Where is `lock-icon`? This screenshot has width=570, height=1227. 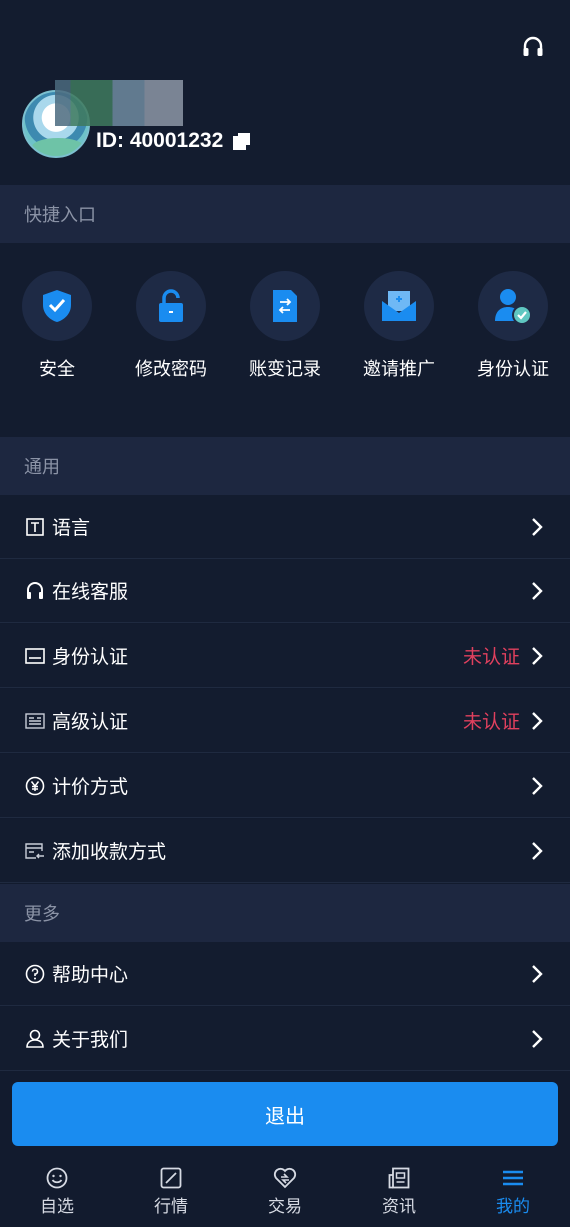 lock-icon is located at coordinates (171, 305).